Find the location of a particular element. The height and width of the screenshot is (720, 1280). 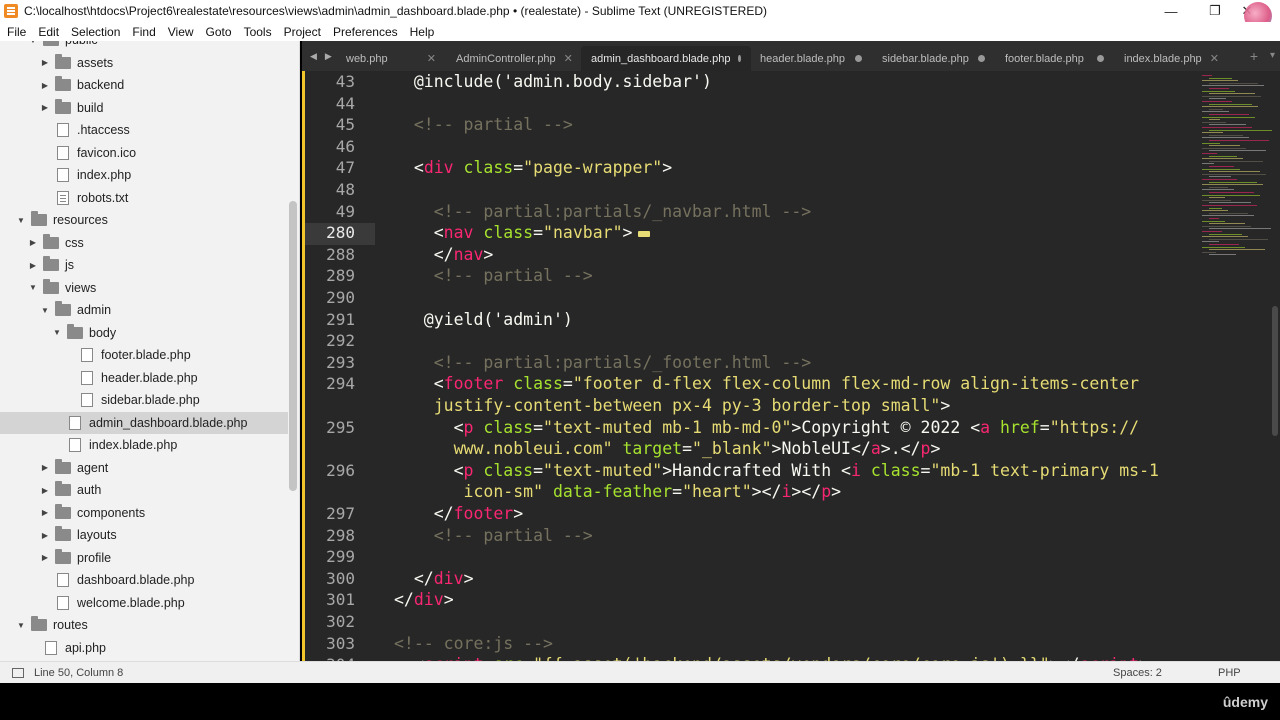

code-line: <div class="page-wrapper"> is located at coordinates (533, 167).